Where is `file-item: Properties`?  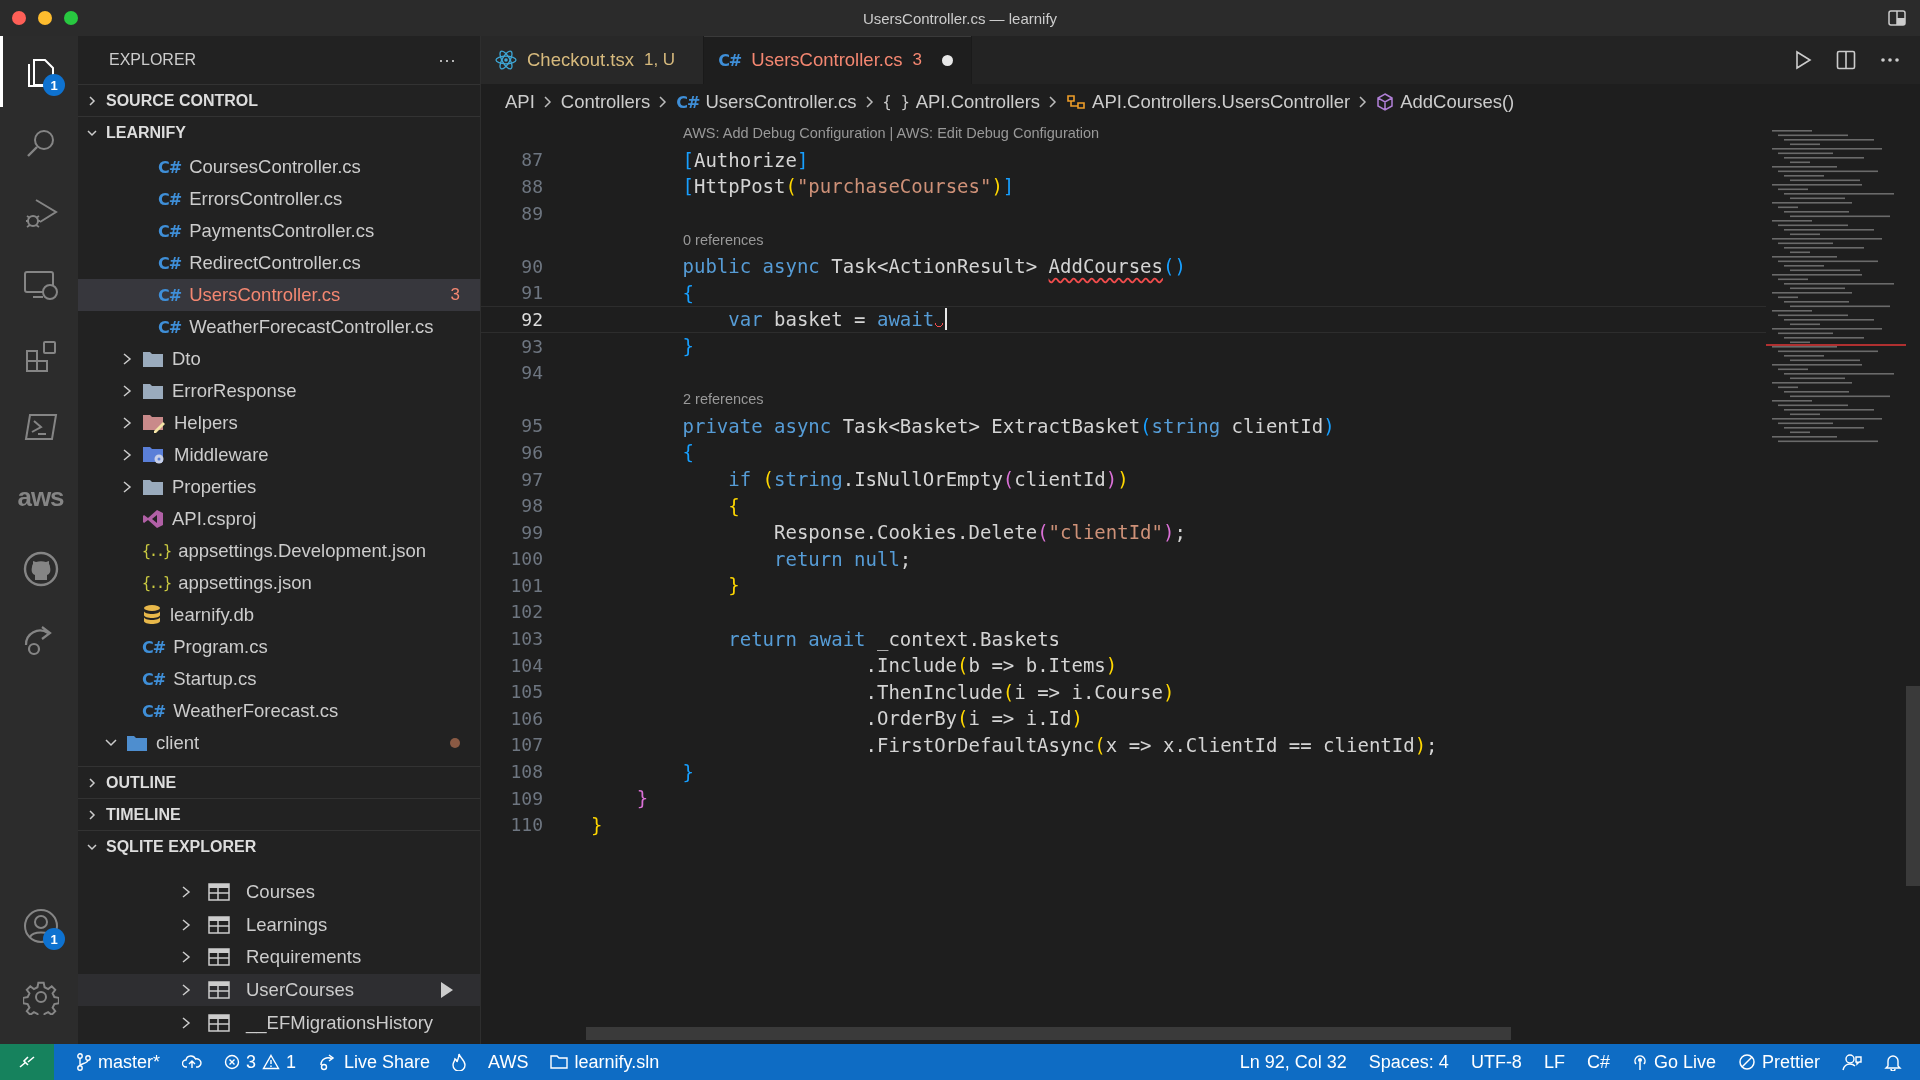 file-item: Properties is located at coordinates (279, 487).